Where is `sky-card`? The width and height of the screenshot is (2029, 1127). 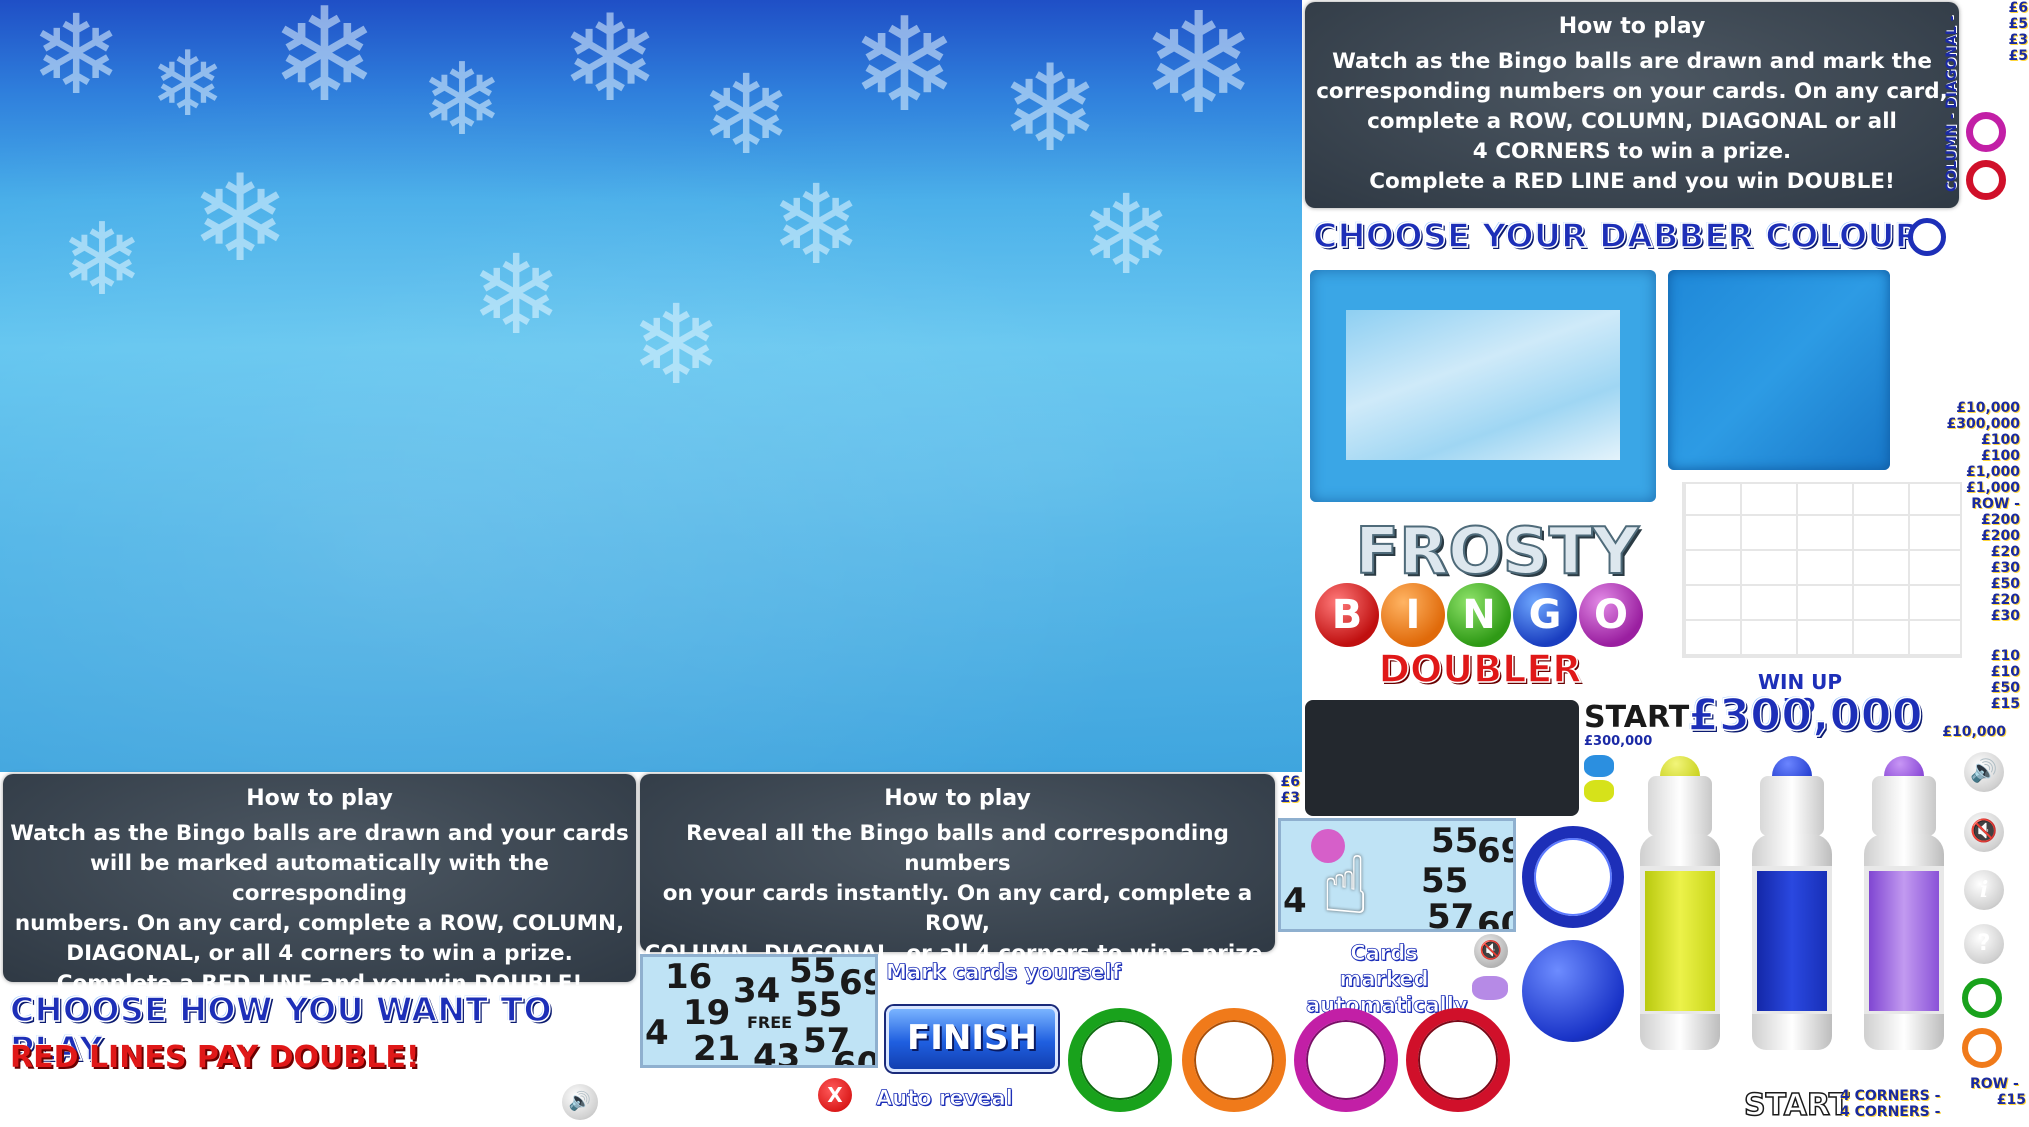 sky-card is located at coordinates (1483, 385).